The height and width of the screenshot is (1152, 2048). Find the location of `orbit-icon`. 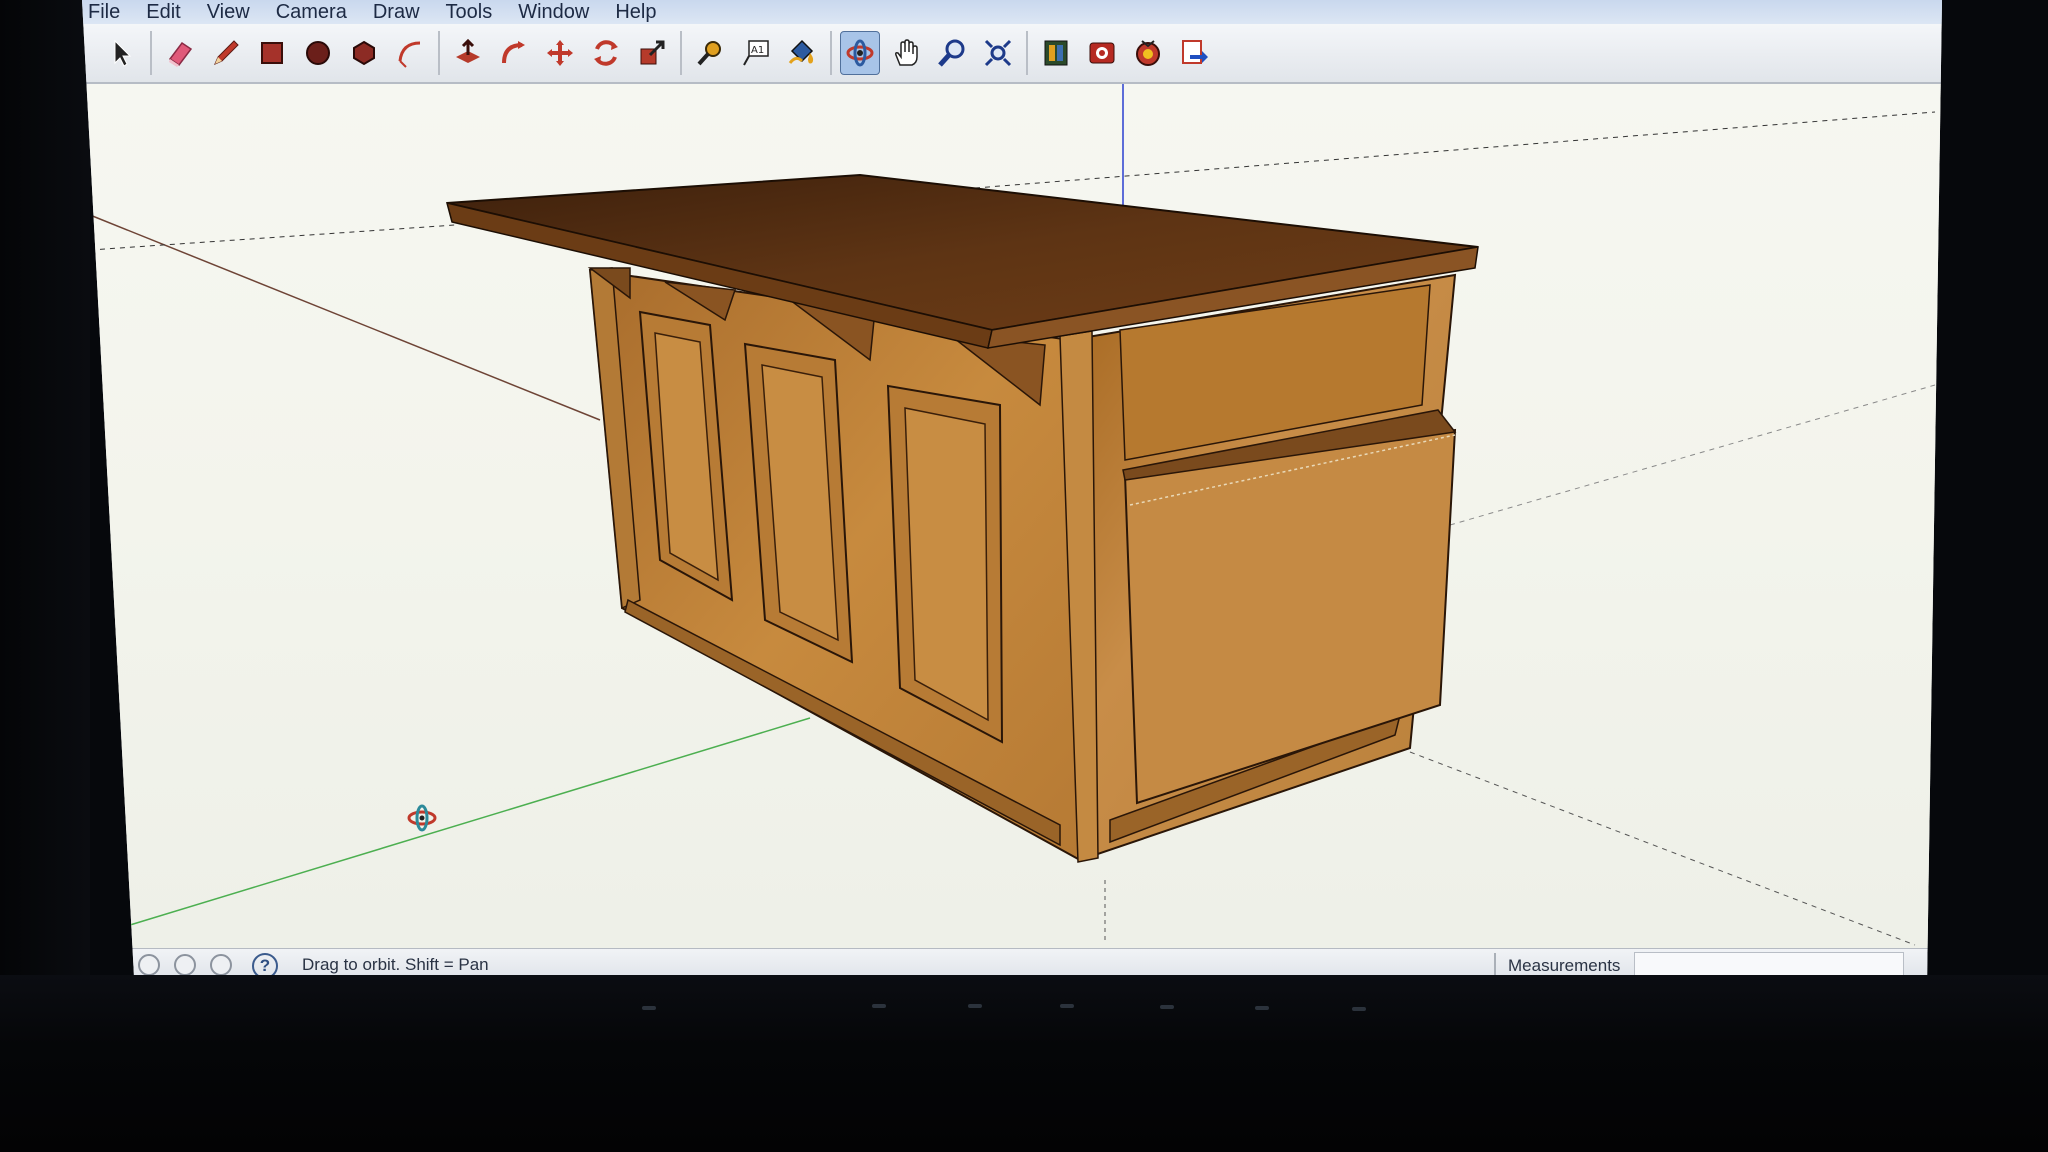

orbit-icon is located at coordinates (860, 53).